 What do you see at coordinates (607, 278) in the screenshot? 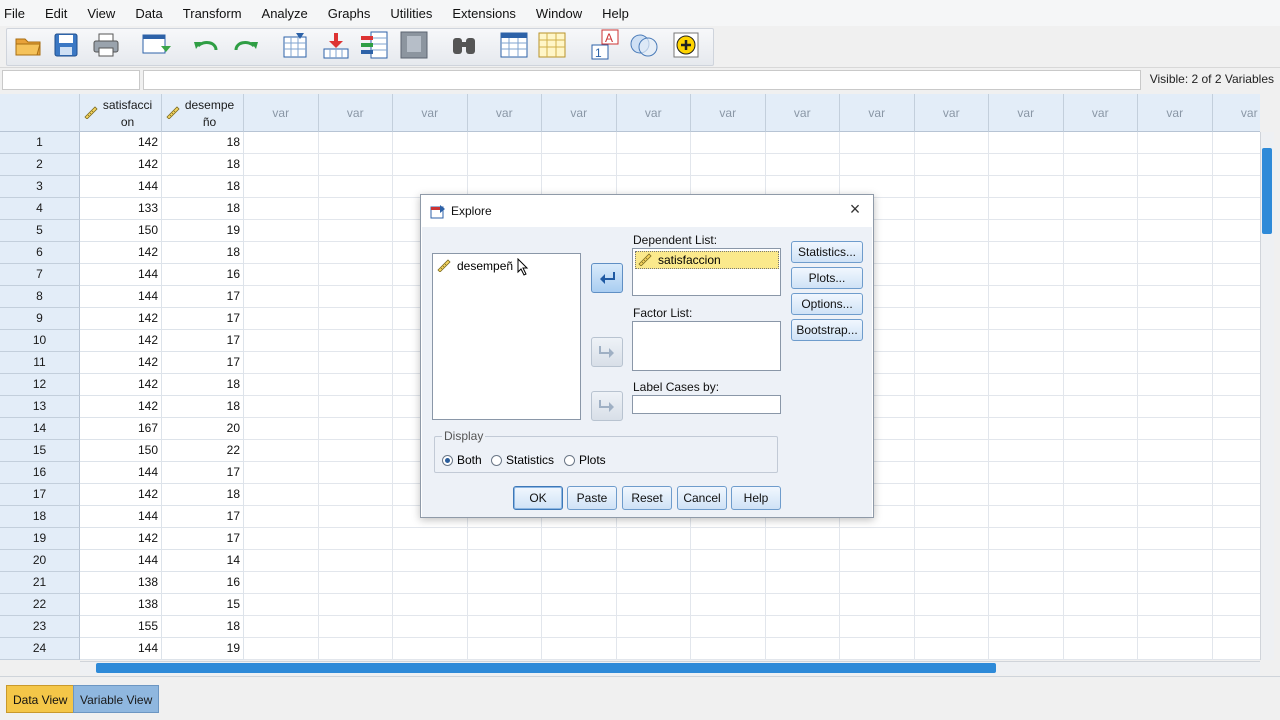
I see `move-to-dependent-button` at bounding box center [607, 278].